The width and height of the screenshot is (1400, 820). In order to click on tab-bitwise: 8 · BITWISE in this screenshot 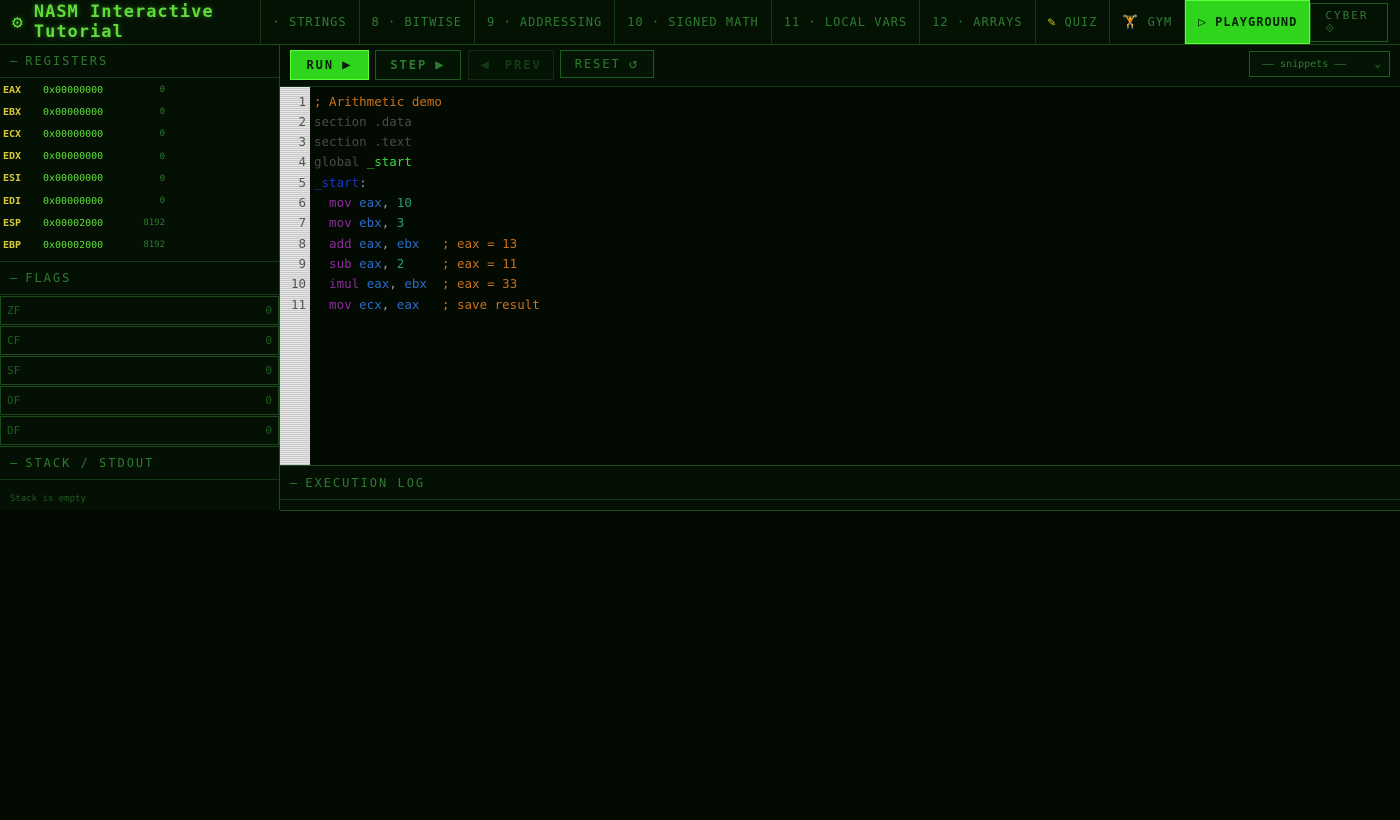, I will do `click(418, 22)`.